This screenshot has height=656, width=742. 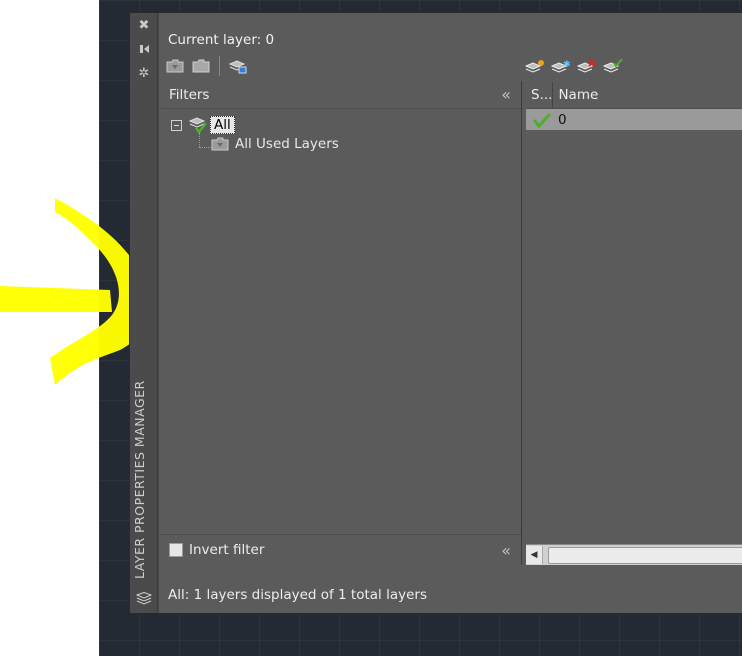 I want to click on layer-toolbar: ✱, so click(x=574, y=66).